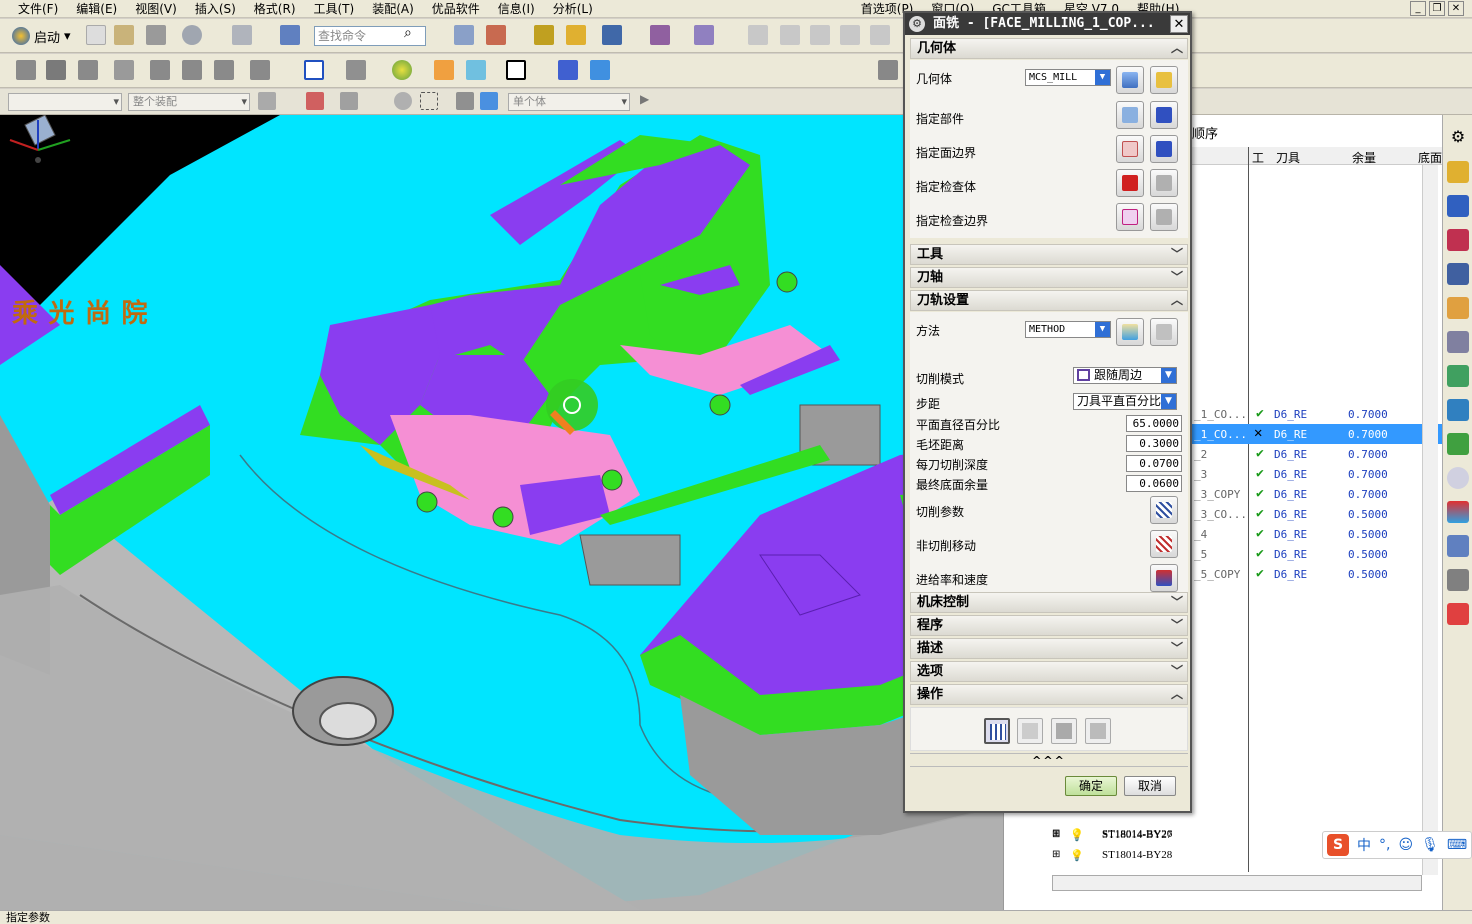  Describe the element at coordinates (41, 36) in the screenshot. I see `start-button: 启动 ▾` at that location.